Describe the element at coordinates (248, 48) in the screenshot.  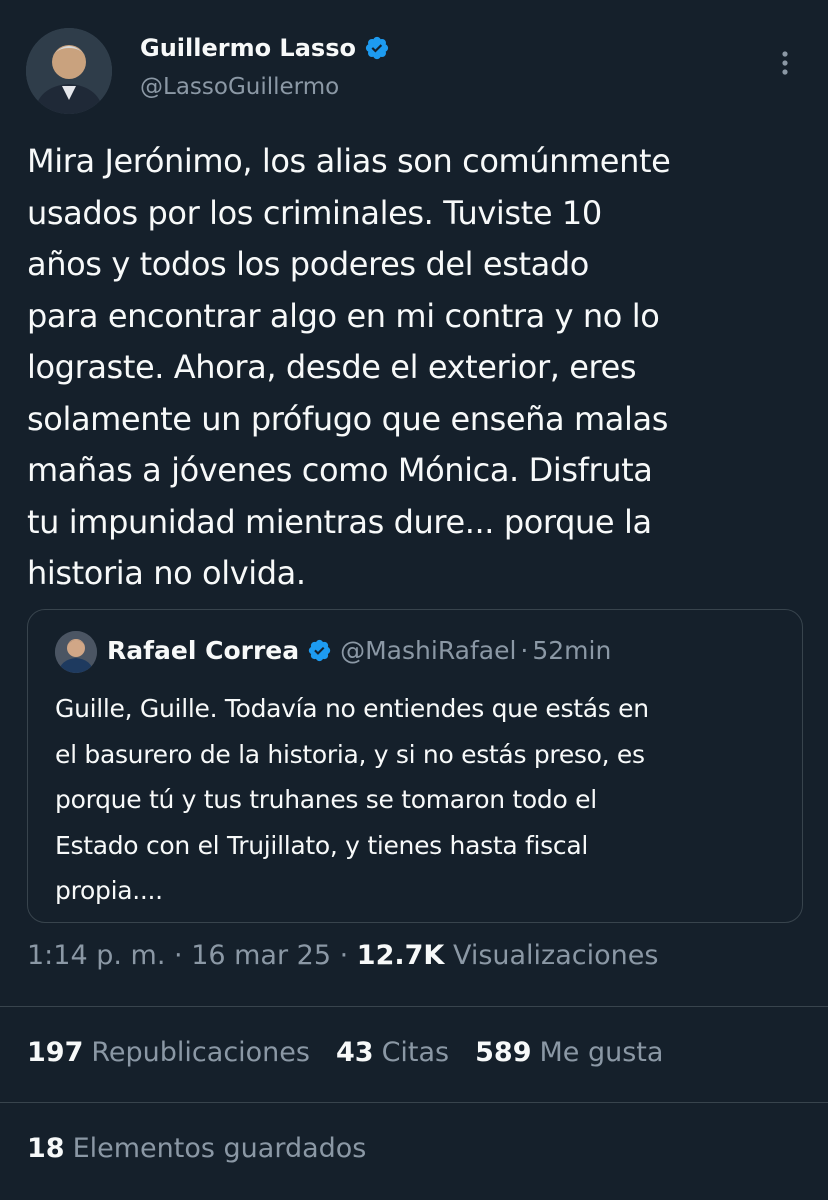
I see `author-display-name: Guillermo Lasso` at that location.